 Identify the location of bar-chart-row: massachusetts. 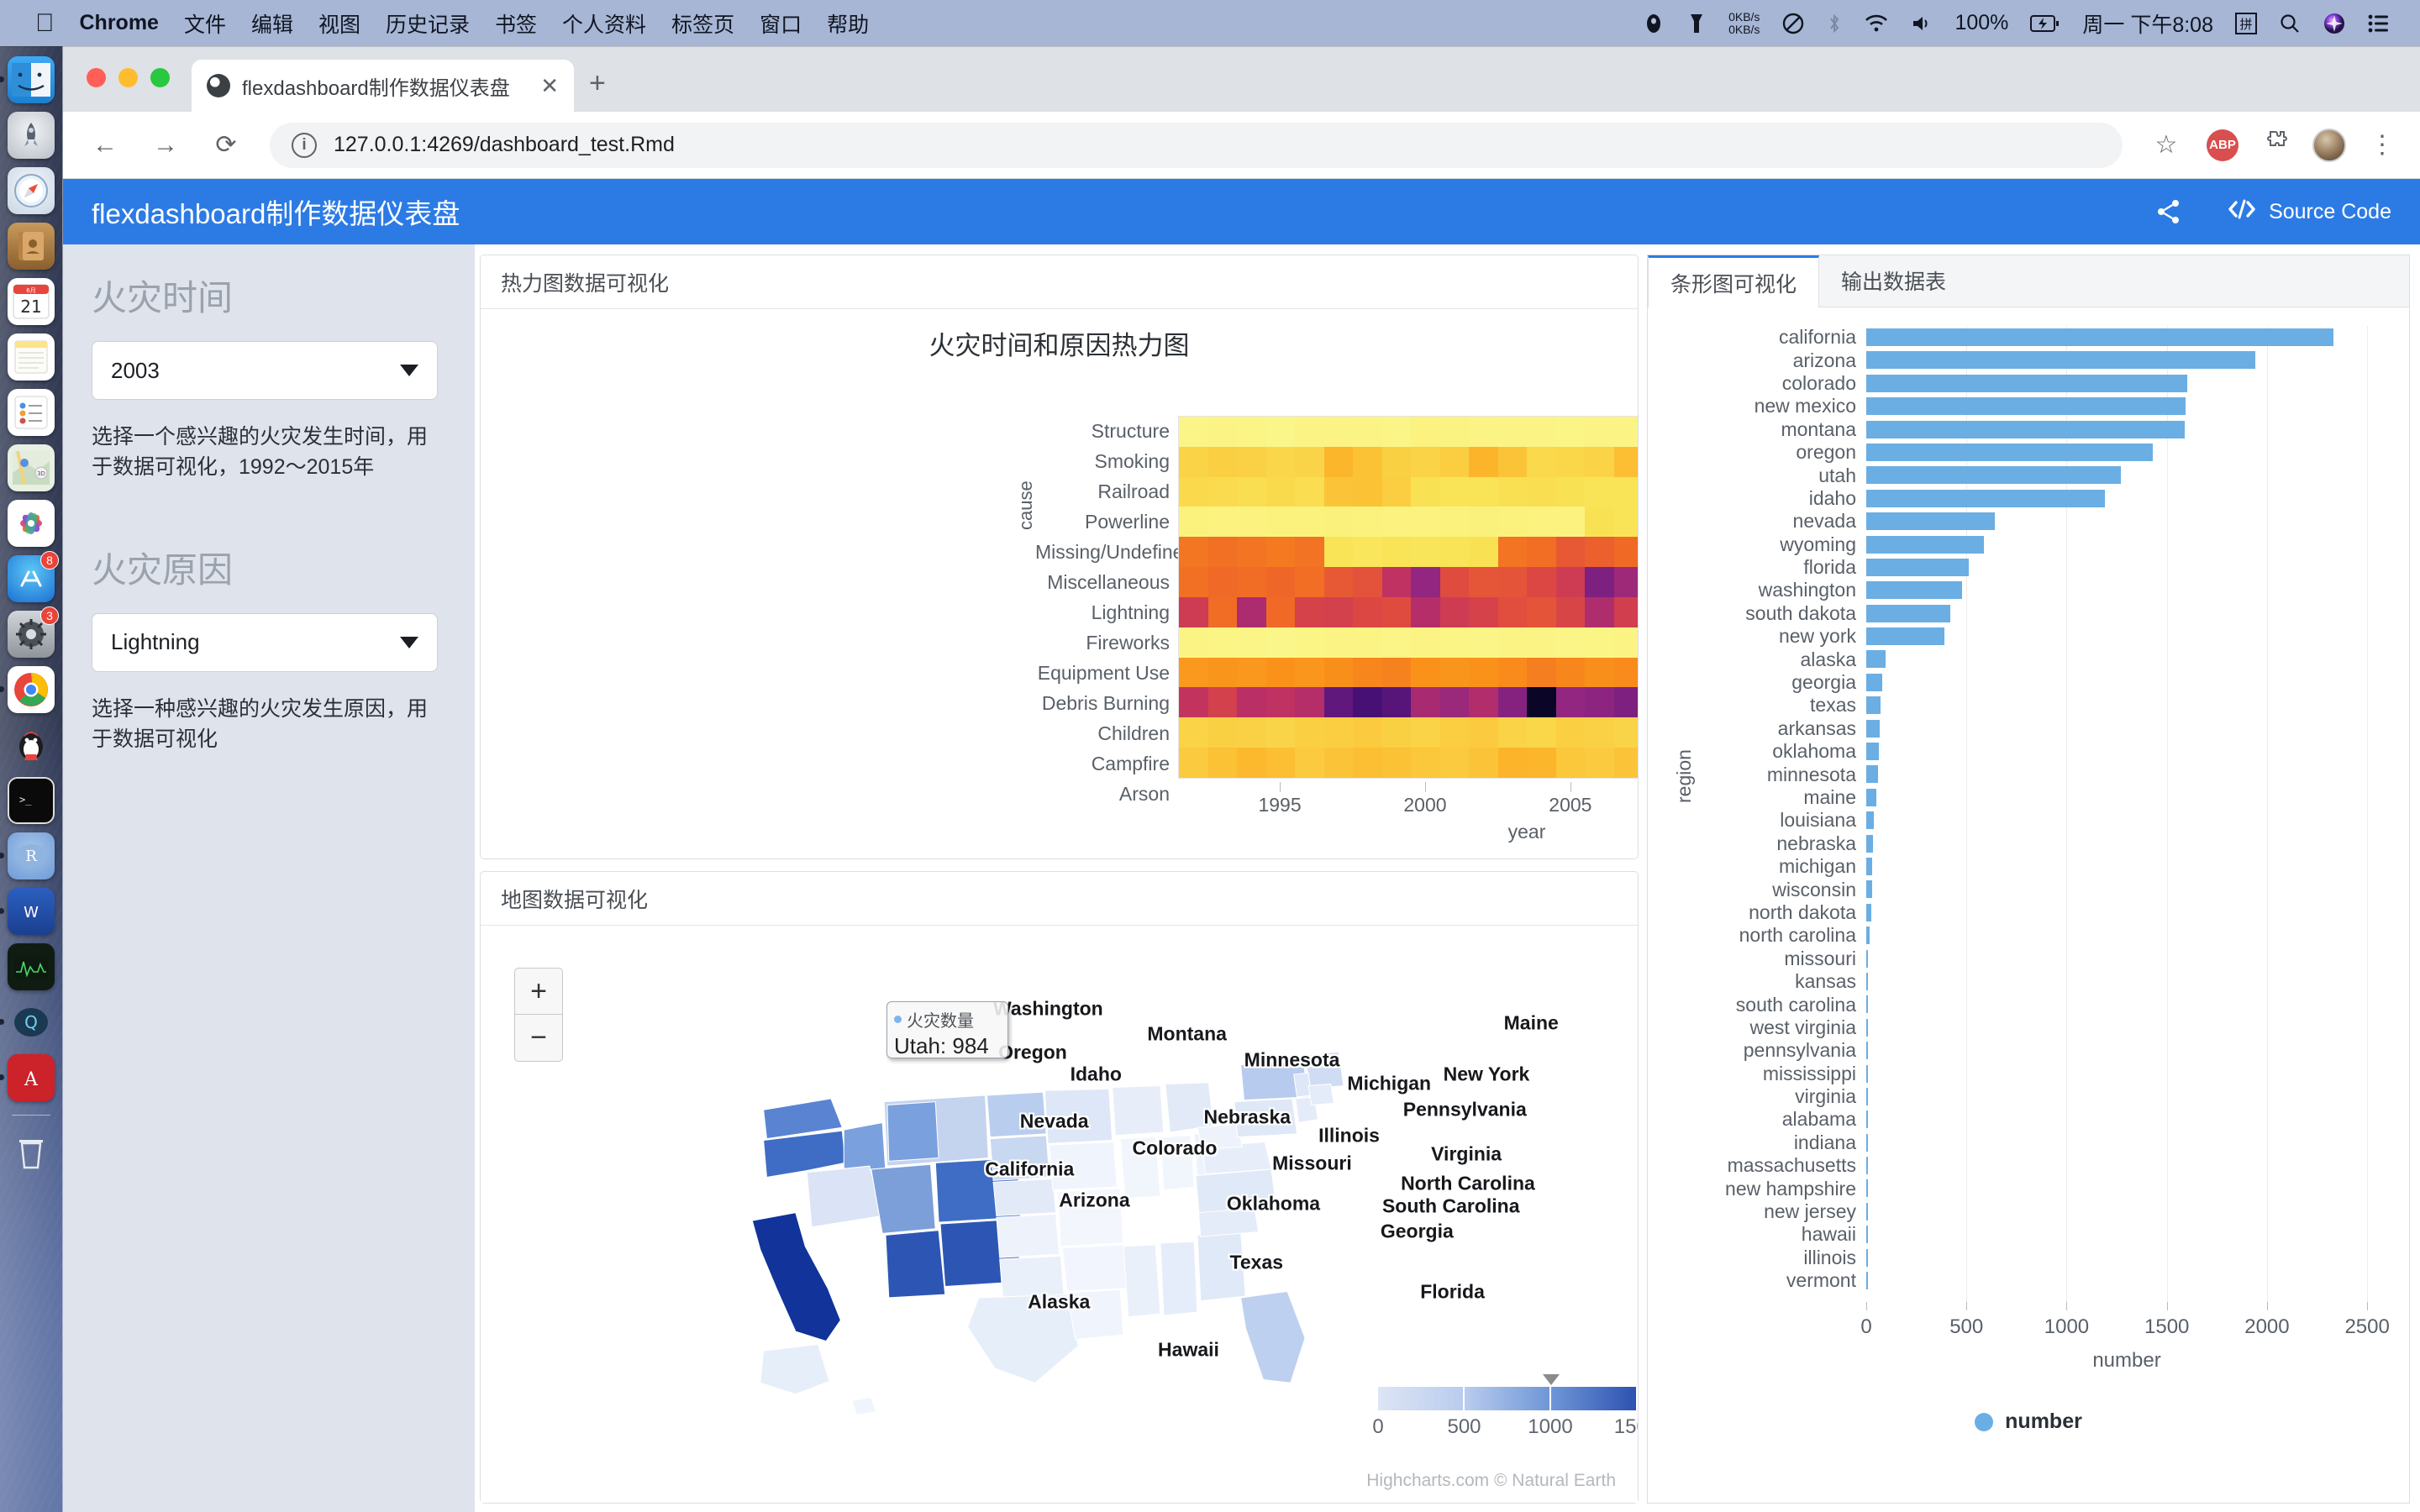
(2041, 1165).